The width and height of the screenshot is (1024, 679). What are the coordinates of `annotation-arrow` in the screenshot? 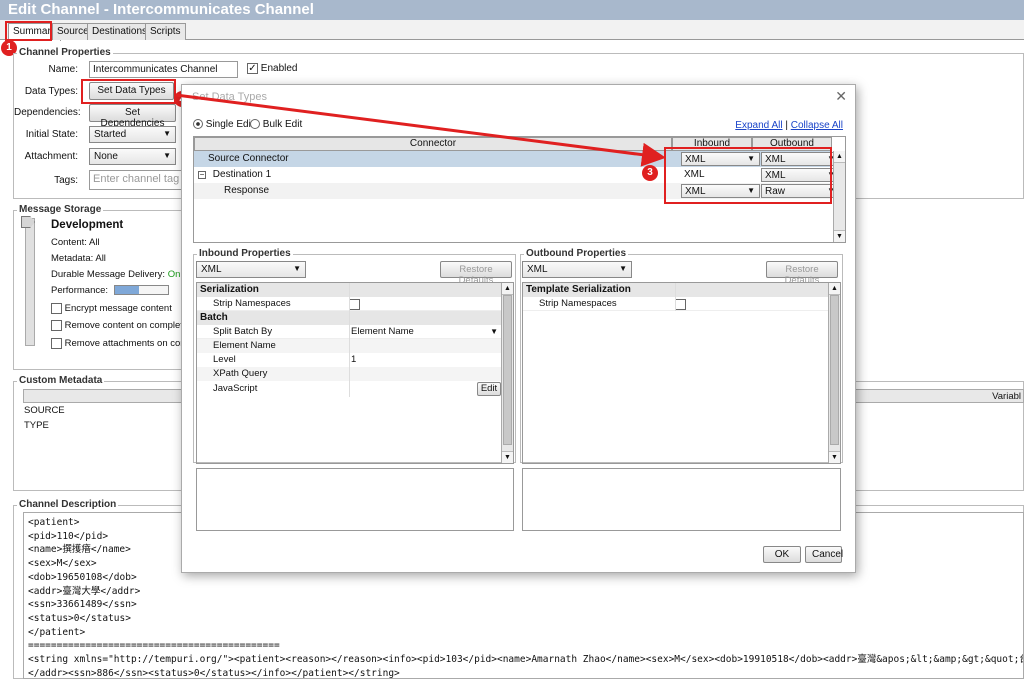 It's located at (420, 130).